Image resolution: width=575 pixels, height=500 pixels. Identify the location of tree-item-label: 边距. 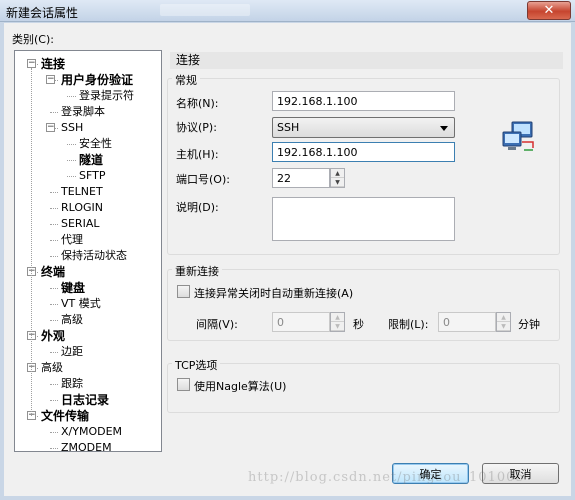
(72, 351).